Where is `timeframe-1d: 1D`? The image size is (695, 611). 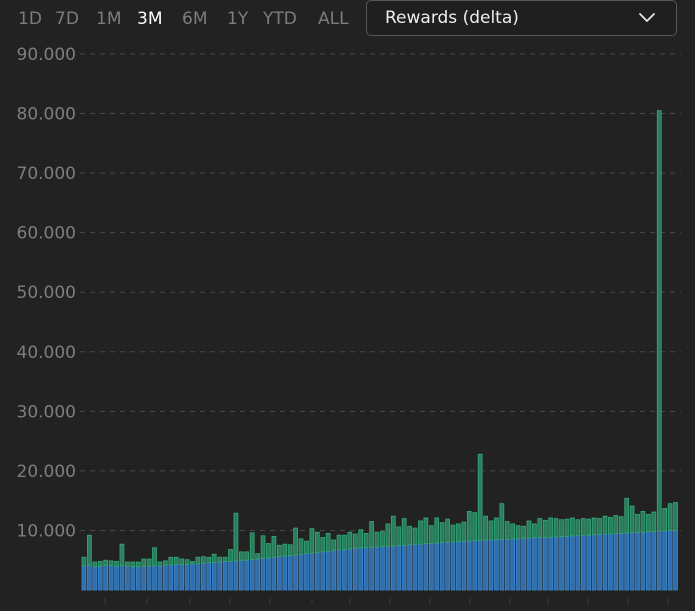
timeframe-1d: 1D is located at coordinates (30, 19).